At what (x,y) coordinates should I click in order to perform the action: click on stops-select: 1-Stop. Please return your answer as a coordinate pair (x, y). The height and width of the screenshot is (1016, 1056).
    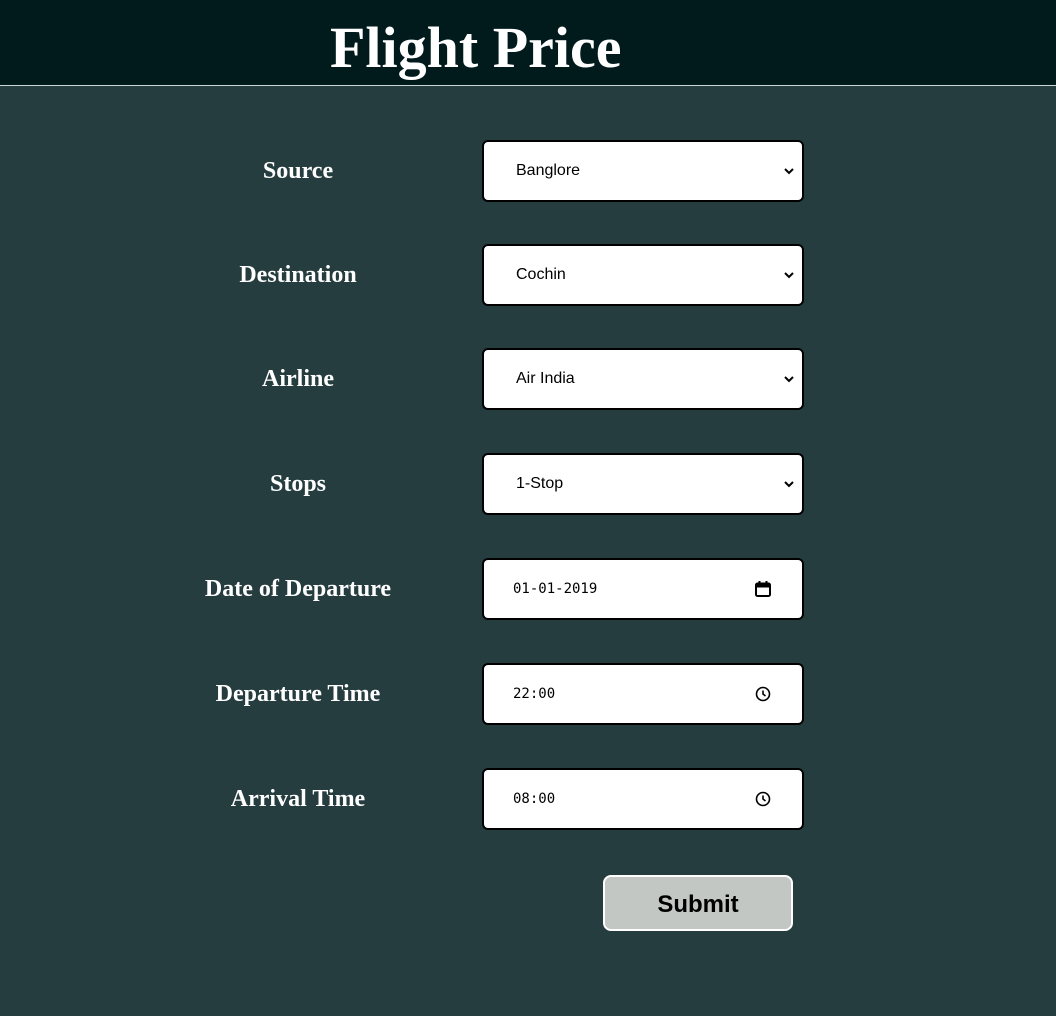
    Looking at the image, I should click on (643, 484).